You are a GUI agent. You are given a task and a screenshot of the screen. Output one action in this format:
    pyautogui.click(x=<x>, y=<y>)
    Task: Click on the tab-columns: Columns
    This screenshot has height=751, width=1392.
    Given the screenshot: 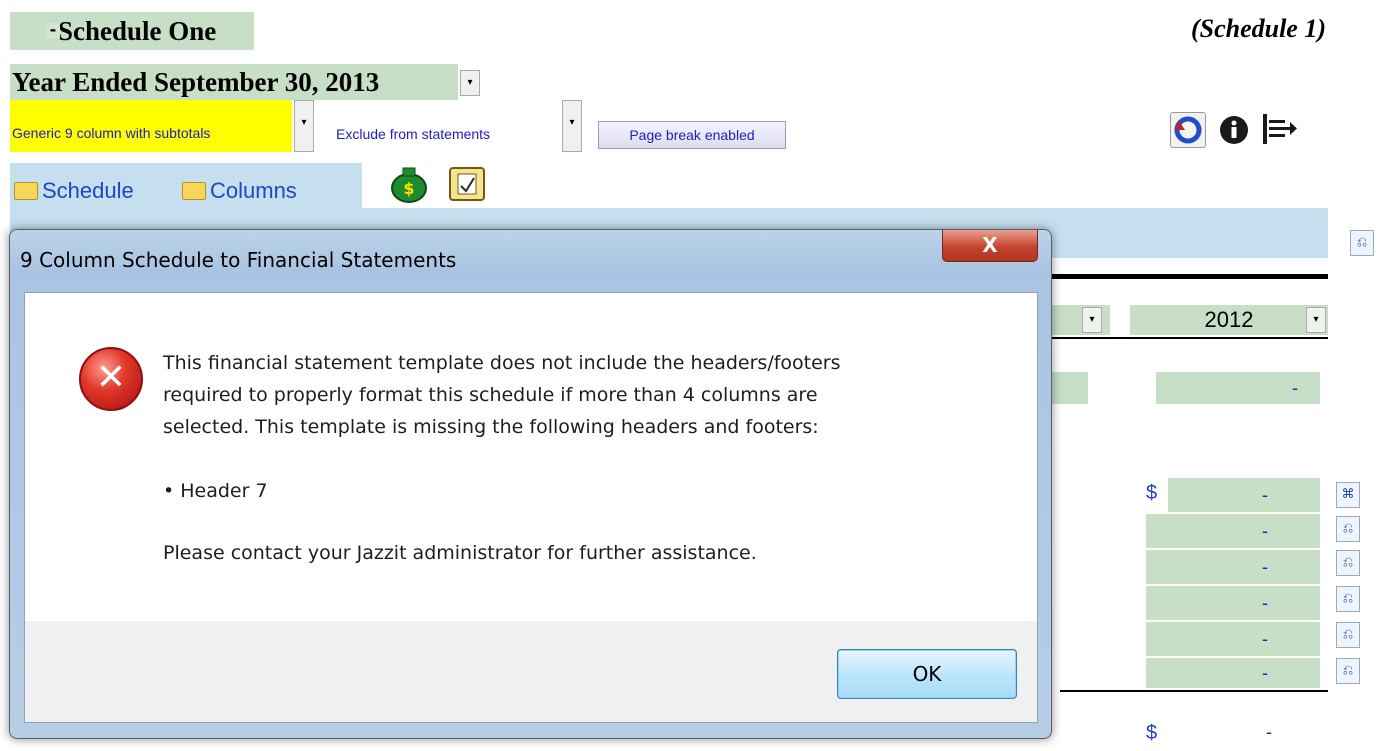 What is the action you would take?
    pyautogui.click(x=239, y=191)
    